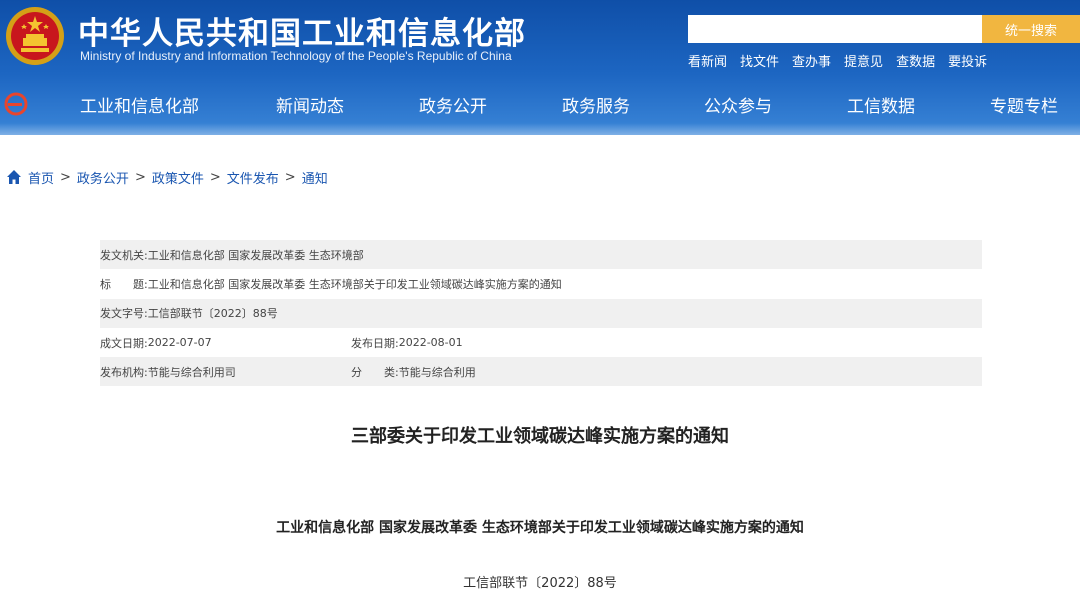 This screenshot has width=1080, height=595. I want to click on meta-published-group: 发布日期: 2022-08-01, so click(407, 343).